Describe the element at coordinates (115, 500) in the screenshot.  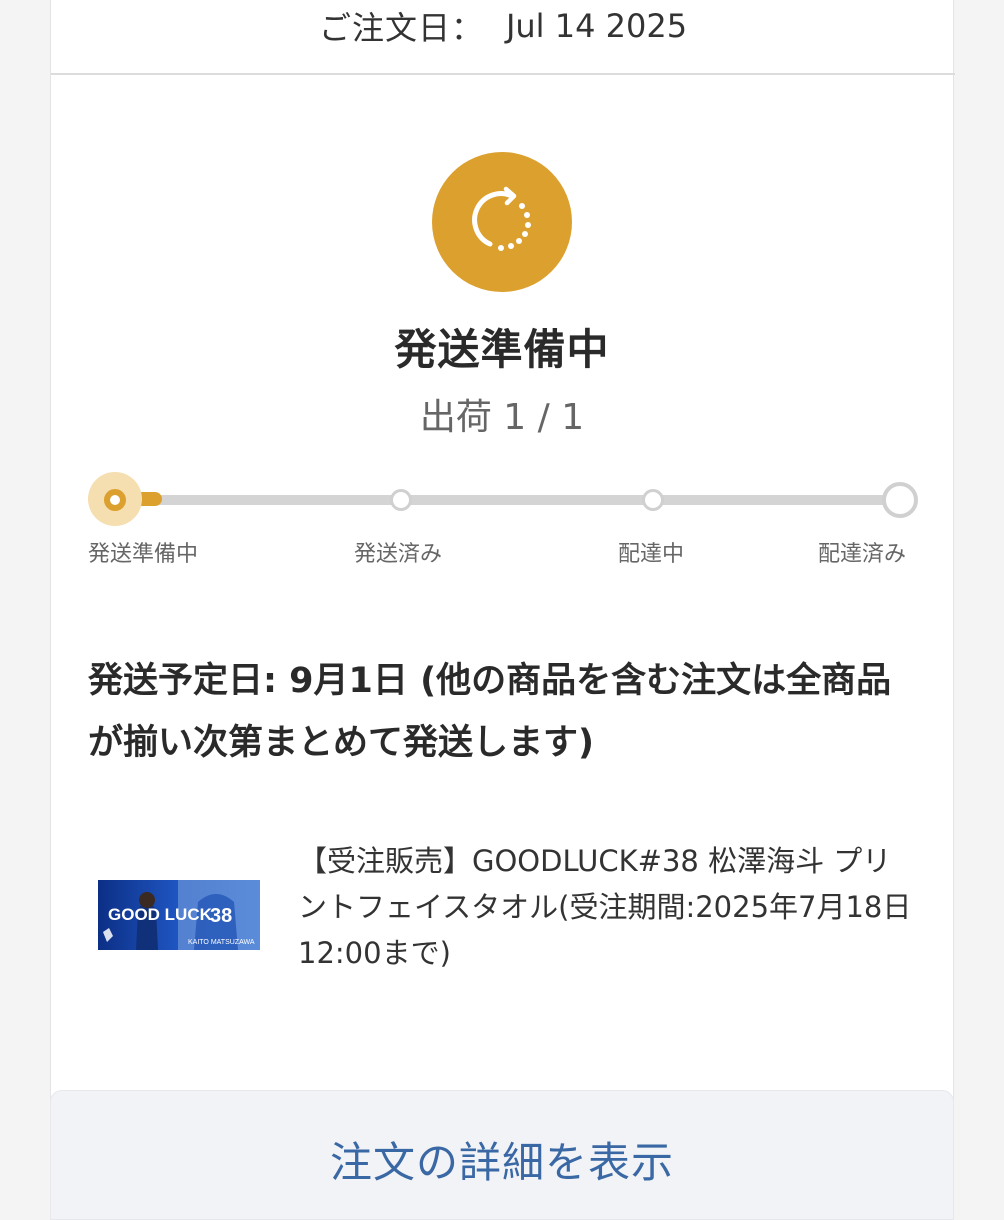
I see `step-dot-preparing` at that location.